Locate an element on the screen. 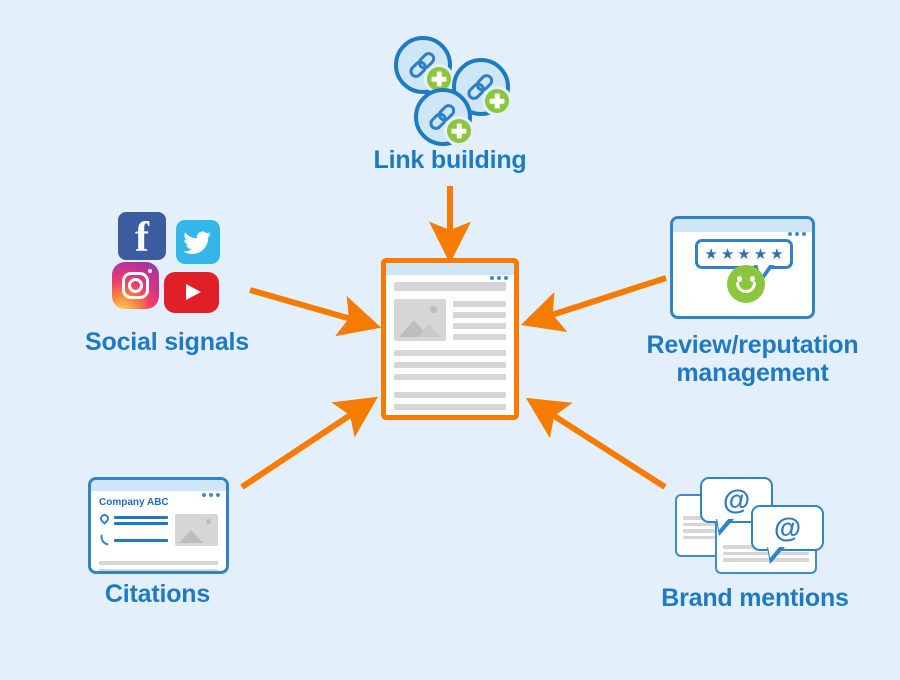 Image resolution: width=900 pixels, height=680 pixels. page-content is located at coordinates (450, 345).